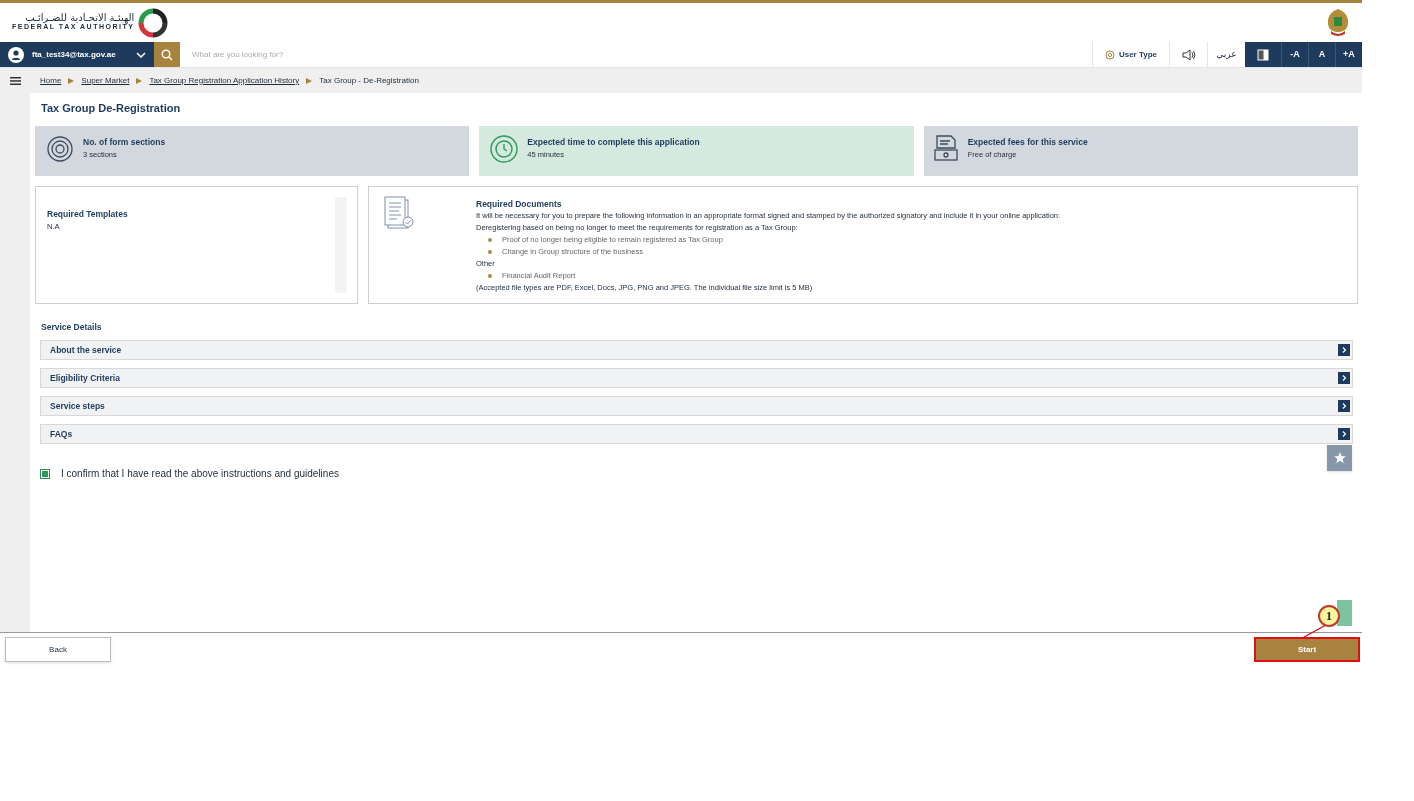 Image resolution: width=1414 pixels, height=801 pixels. Describe the element at coordinates (613, 142) in the screenshot. I see `card-title: Expected time to complete this application` at that location.